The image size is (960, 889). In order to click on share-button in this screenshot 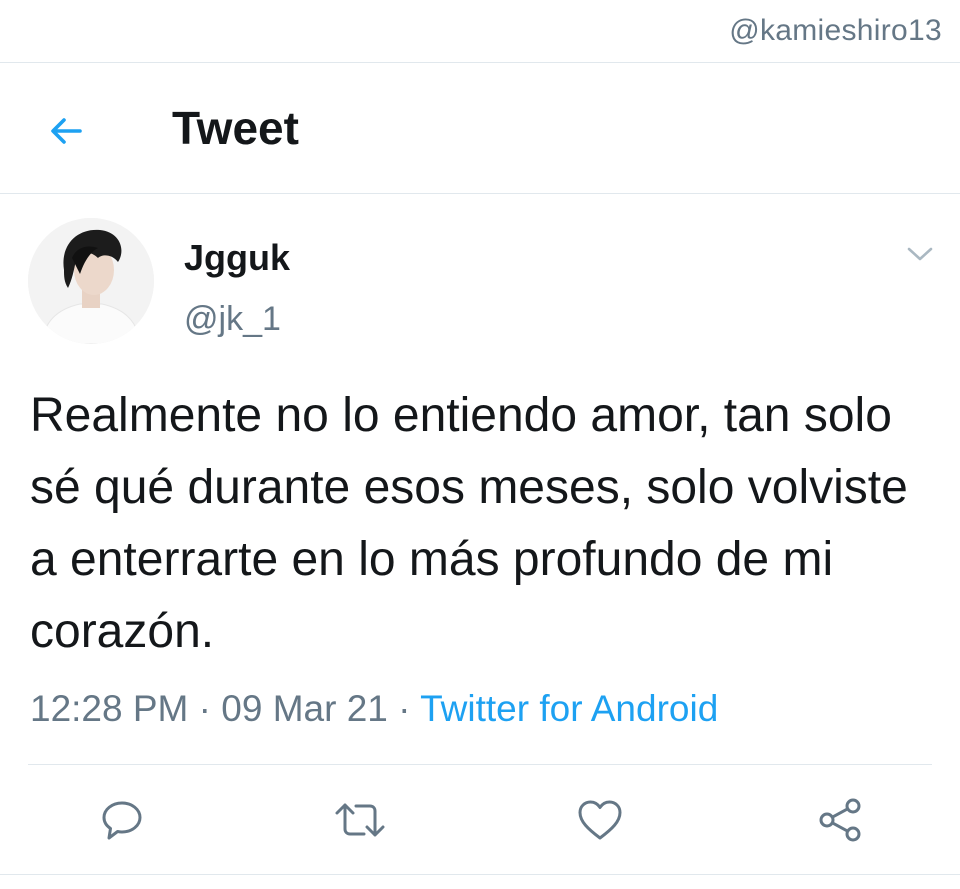, I will do `click(840, 820)`.